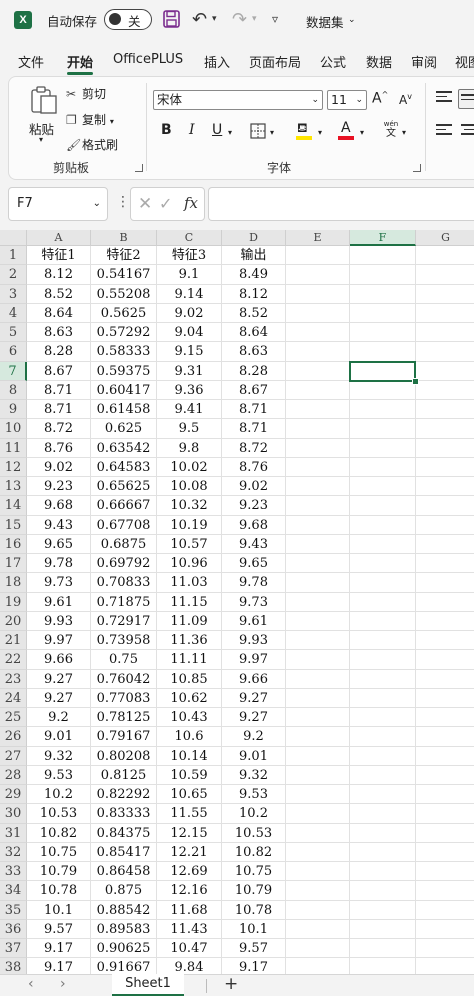 Image resolution: width=474 pixels, height=996 pixels. Describe the element at coordinates (347, 100) in the screenshot. I see `font-size-select: 11 ⌄` at that location.